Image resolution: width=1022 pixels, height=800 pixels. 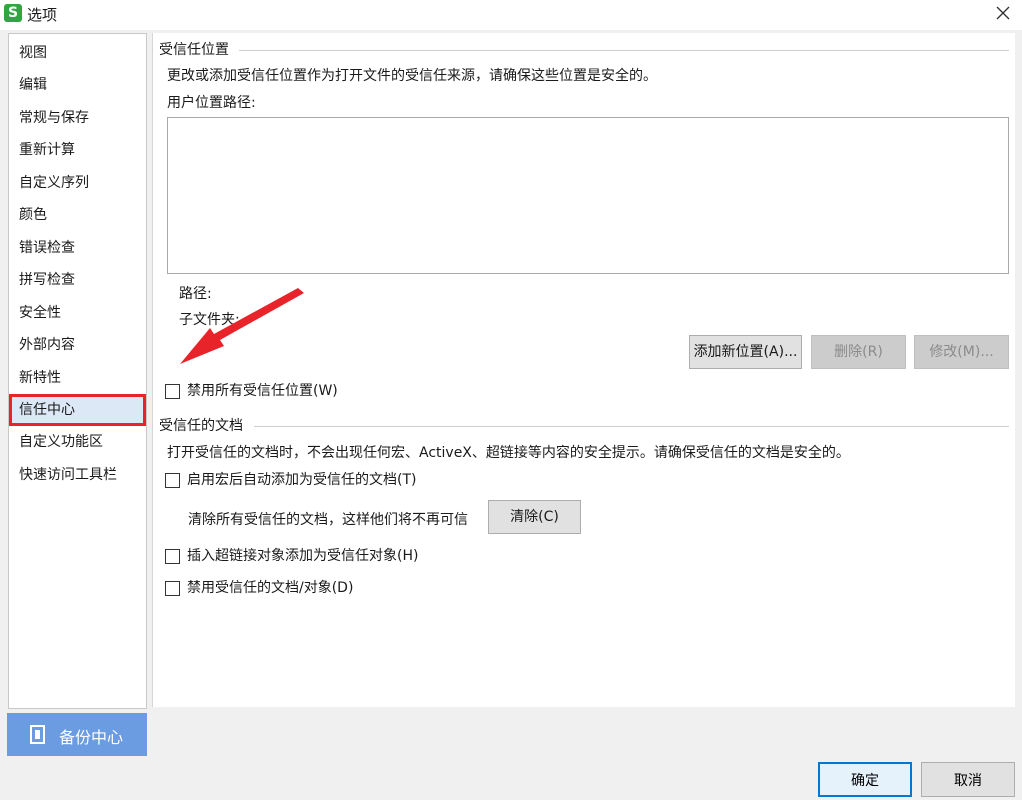 I want to click on red-arrow-annotation-icon, so click(x=242, y=326).